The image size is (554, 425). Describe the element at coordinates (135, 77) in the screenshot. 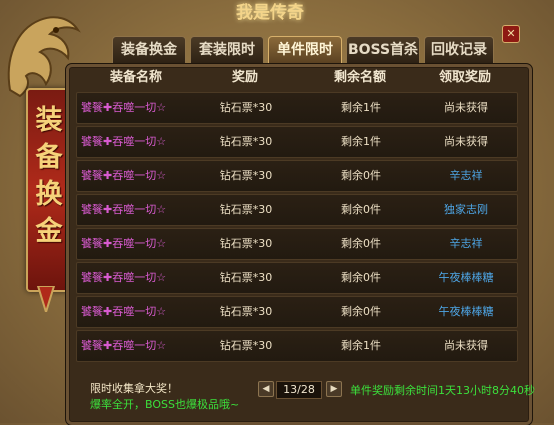

I see `header-item-name: 装备名称` at that location.